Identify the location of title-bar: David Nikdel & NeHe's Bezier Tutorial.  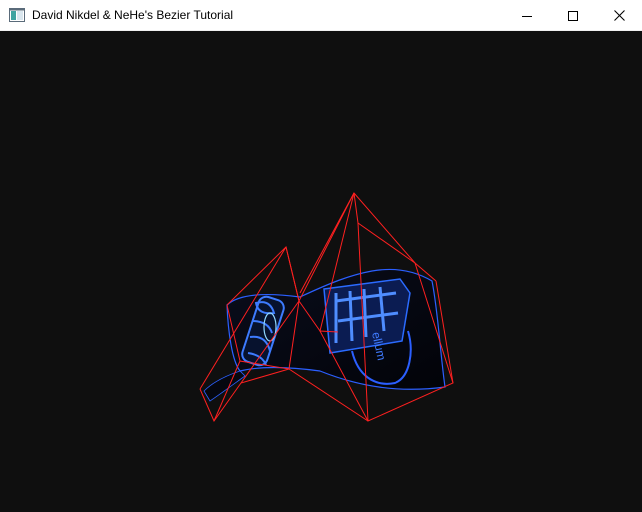
(321, 15).